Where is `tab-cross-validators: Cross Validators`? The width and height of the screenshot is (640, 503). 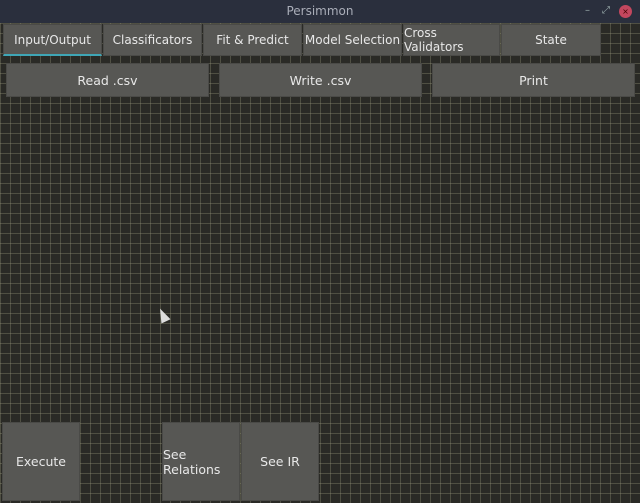 tab-cross-validators: Cross Validators is located at coordinates (451, 40).